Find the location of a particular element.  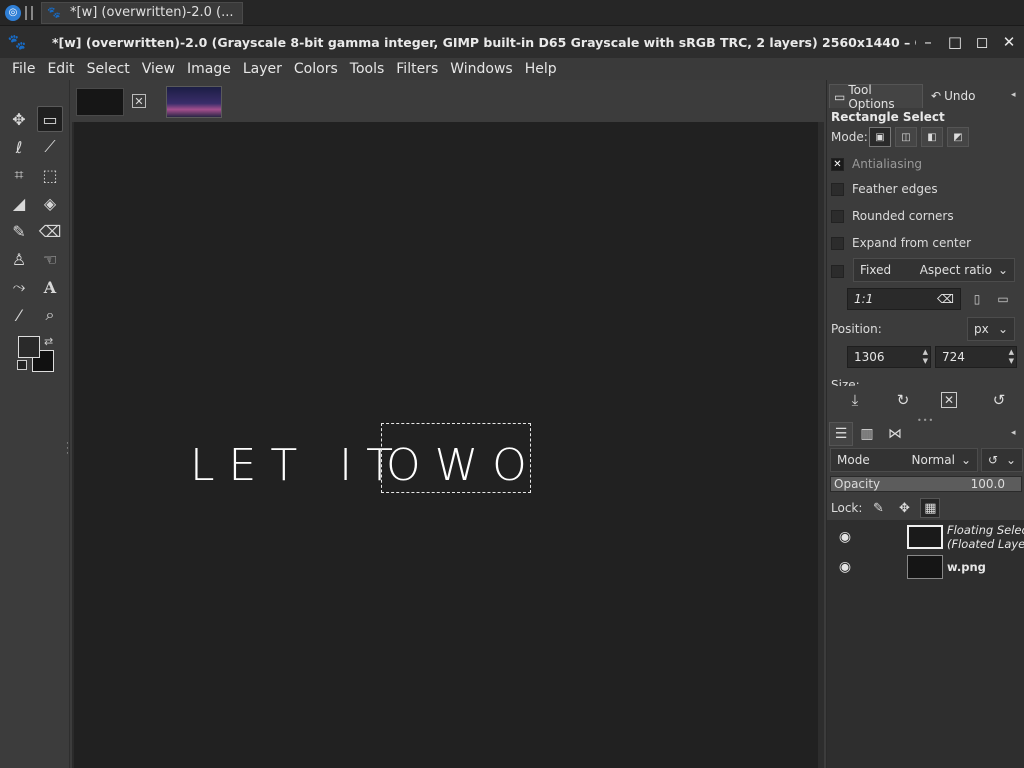

layer-row: ◉ Floating Selec (Floated Laye is located at coordinates (925, 537).